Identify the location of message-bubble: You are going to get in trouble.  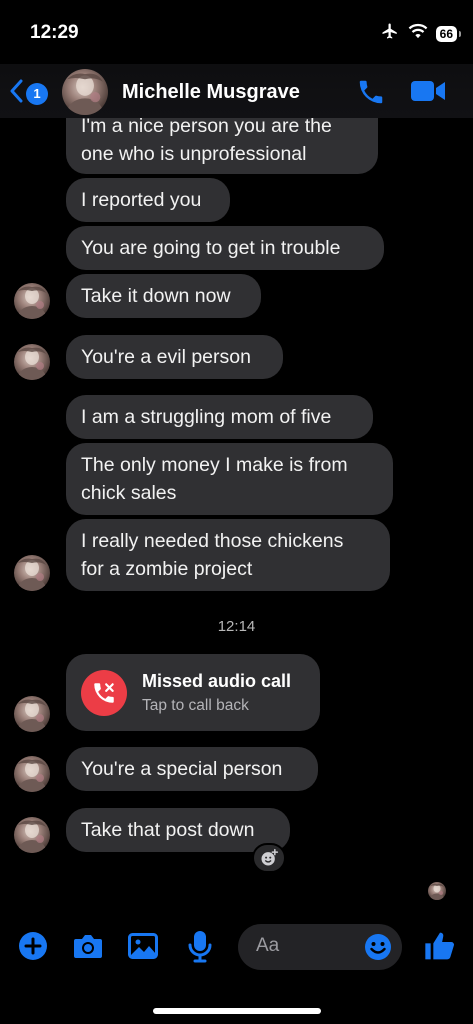
(225, 248).